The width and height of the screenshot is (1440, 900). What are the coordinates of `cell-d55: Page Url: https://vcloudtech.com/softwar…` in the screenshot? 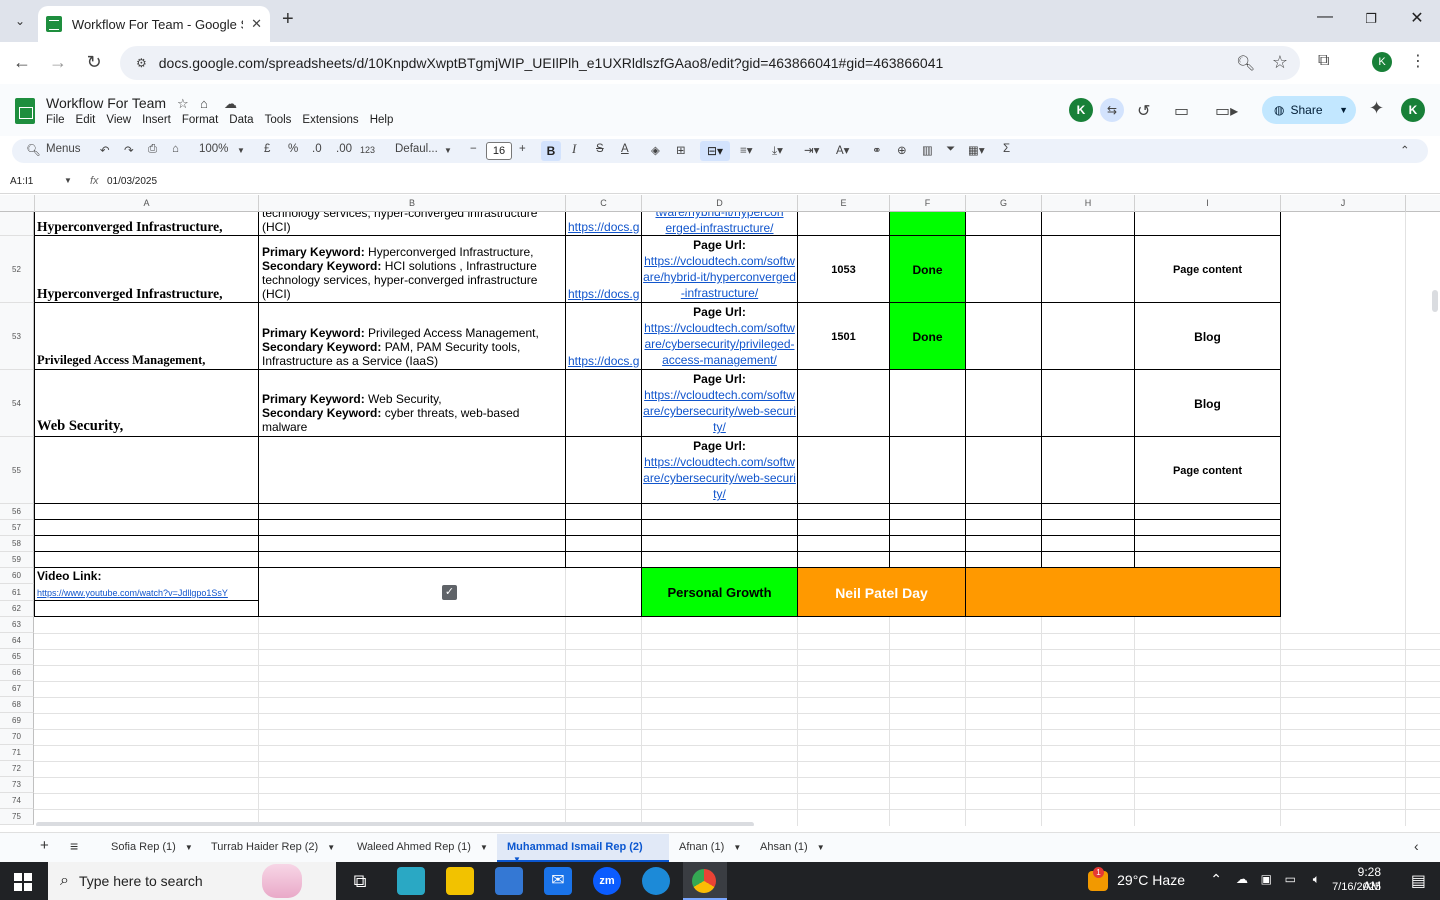 It's located at (719, 470).